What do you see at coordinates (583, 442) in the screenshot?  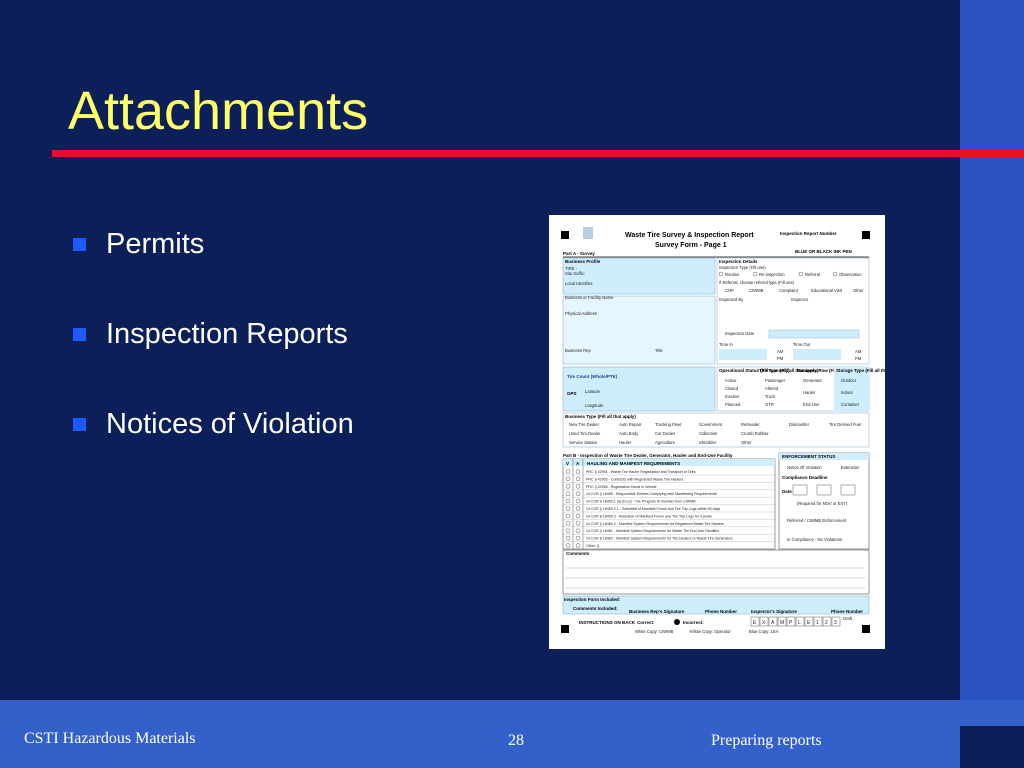 I see `svg-text: Service Station` at bounding box center [583, 442].